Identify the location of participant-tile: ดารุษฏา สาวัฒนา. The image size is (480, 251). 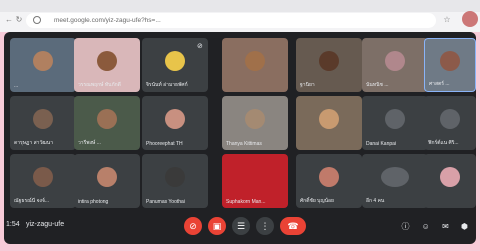
(43, 123).